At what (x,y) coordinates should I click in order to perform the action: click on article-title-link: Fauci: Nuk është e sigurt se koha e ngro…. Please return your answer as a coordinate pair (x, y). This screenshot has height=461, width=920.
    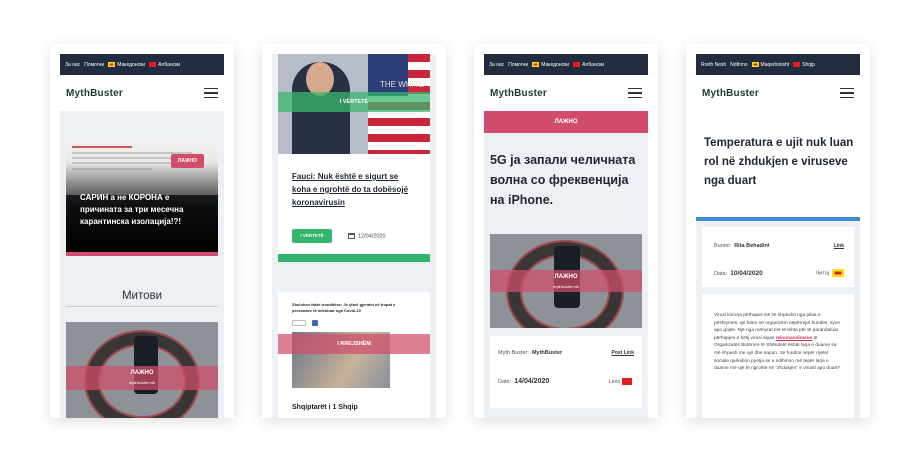
    Looking at the image, I should click on (354, 189).